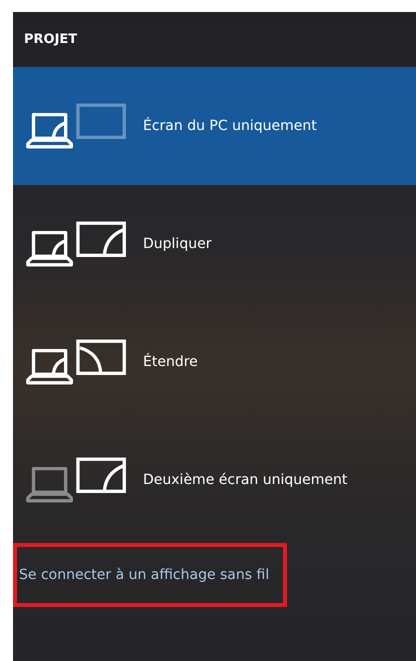 This screenshot has height=661, width=416. I want to click on wireless-display-link: Se connecter à un affichage sans fil, so click(150, 575).